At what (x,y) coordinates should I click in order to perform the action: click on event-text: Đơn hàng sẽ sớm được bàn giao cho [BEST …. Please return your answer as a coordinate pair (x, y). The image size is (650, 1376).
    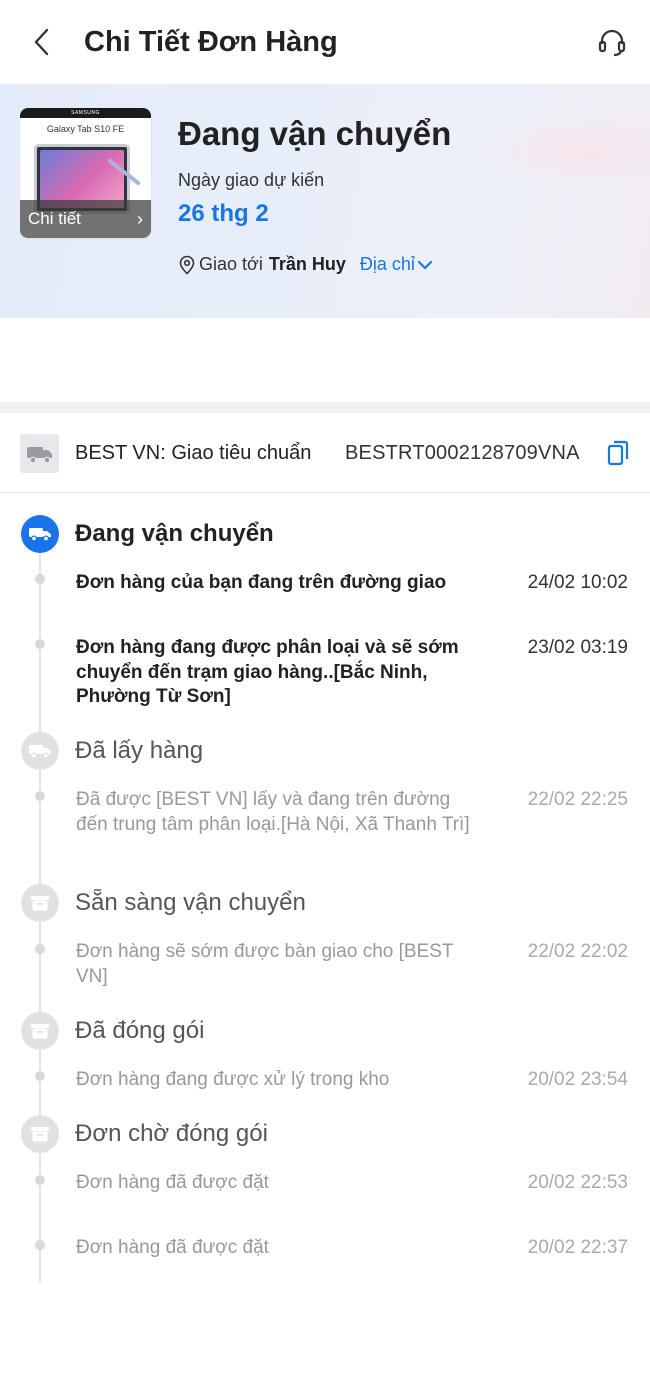
    Looking at the image, I should click on (265, 964).